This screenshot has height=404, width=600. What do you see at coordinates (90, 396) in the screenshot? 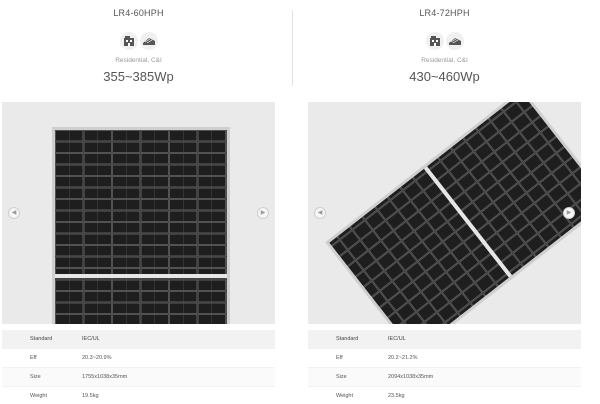
I see `spec-value: 19.5kg` at bounding box center [90, 396].